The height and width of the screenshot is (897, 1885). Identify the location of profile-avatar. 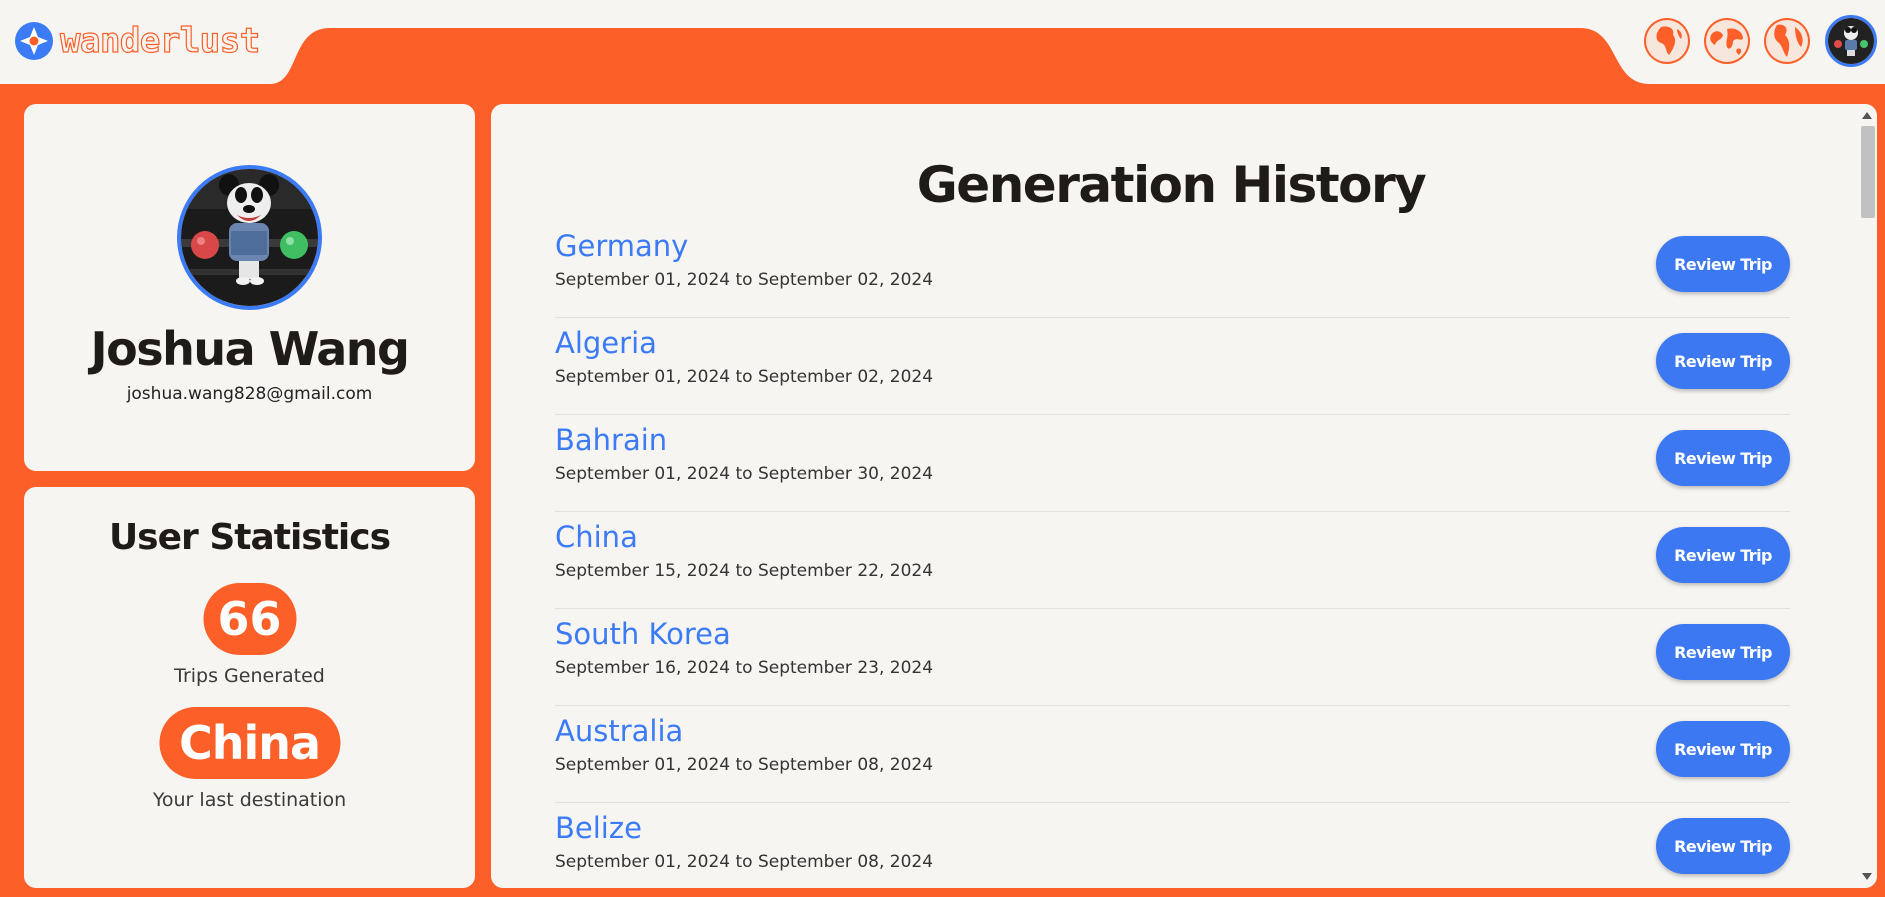
(249, 237).